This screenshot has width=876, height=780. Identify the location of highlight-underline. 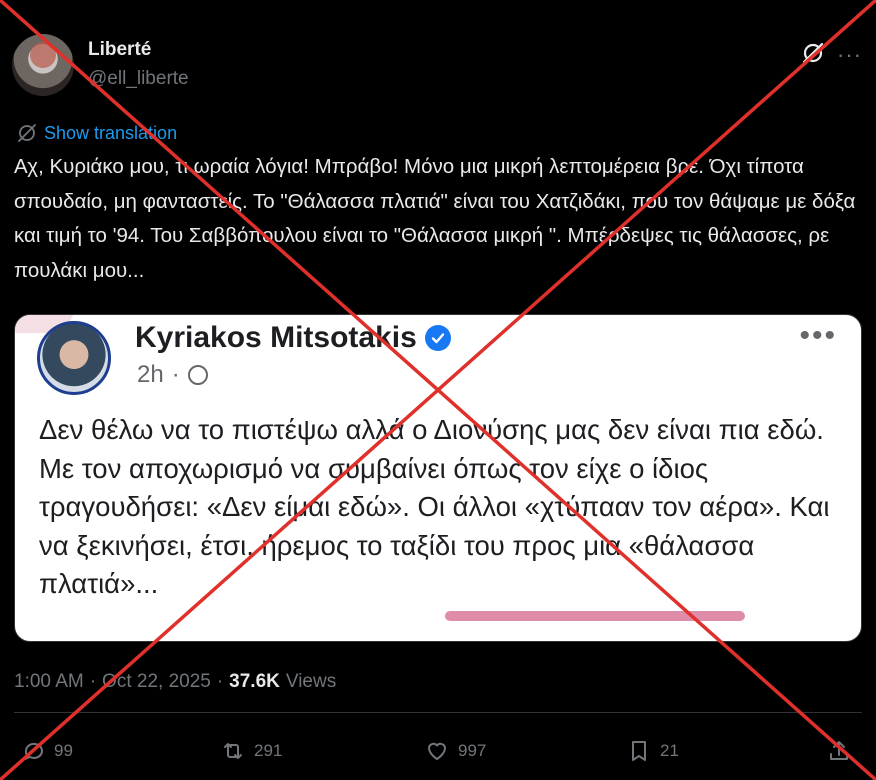
(595, 616).